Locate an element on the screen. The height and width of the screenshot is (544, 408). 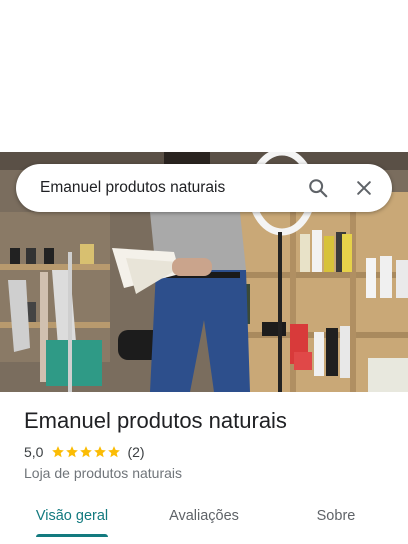
tab-bar: Visão geral Avaliações Sobre is located at coordinates (204, 520).